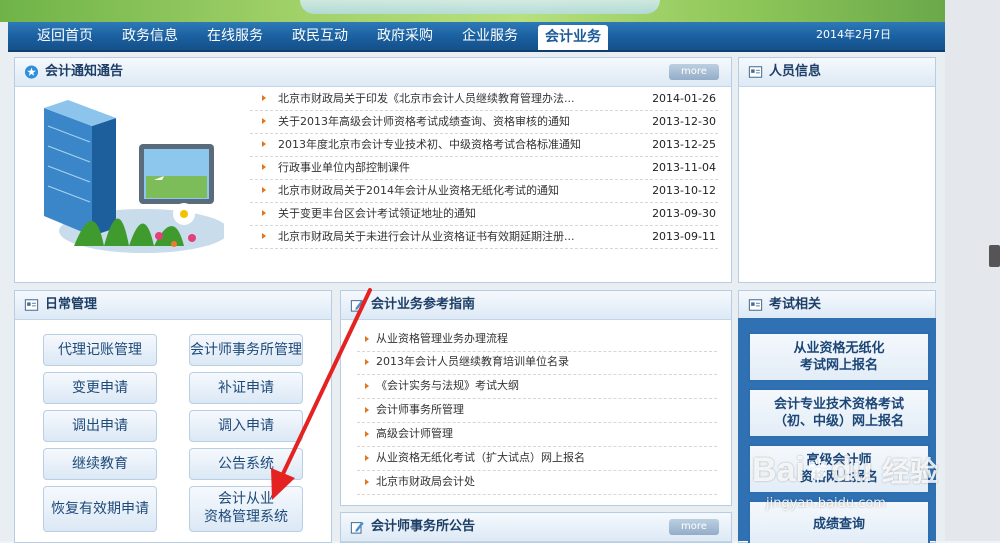  Describe the element at coordinates (235, 36) in the screenshot. I see `nav-online-service: 在线服务` at that location.